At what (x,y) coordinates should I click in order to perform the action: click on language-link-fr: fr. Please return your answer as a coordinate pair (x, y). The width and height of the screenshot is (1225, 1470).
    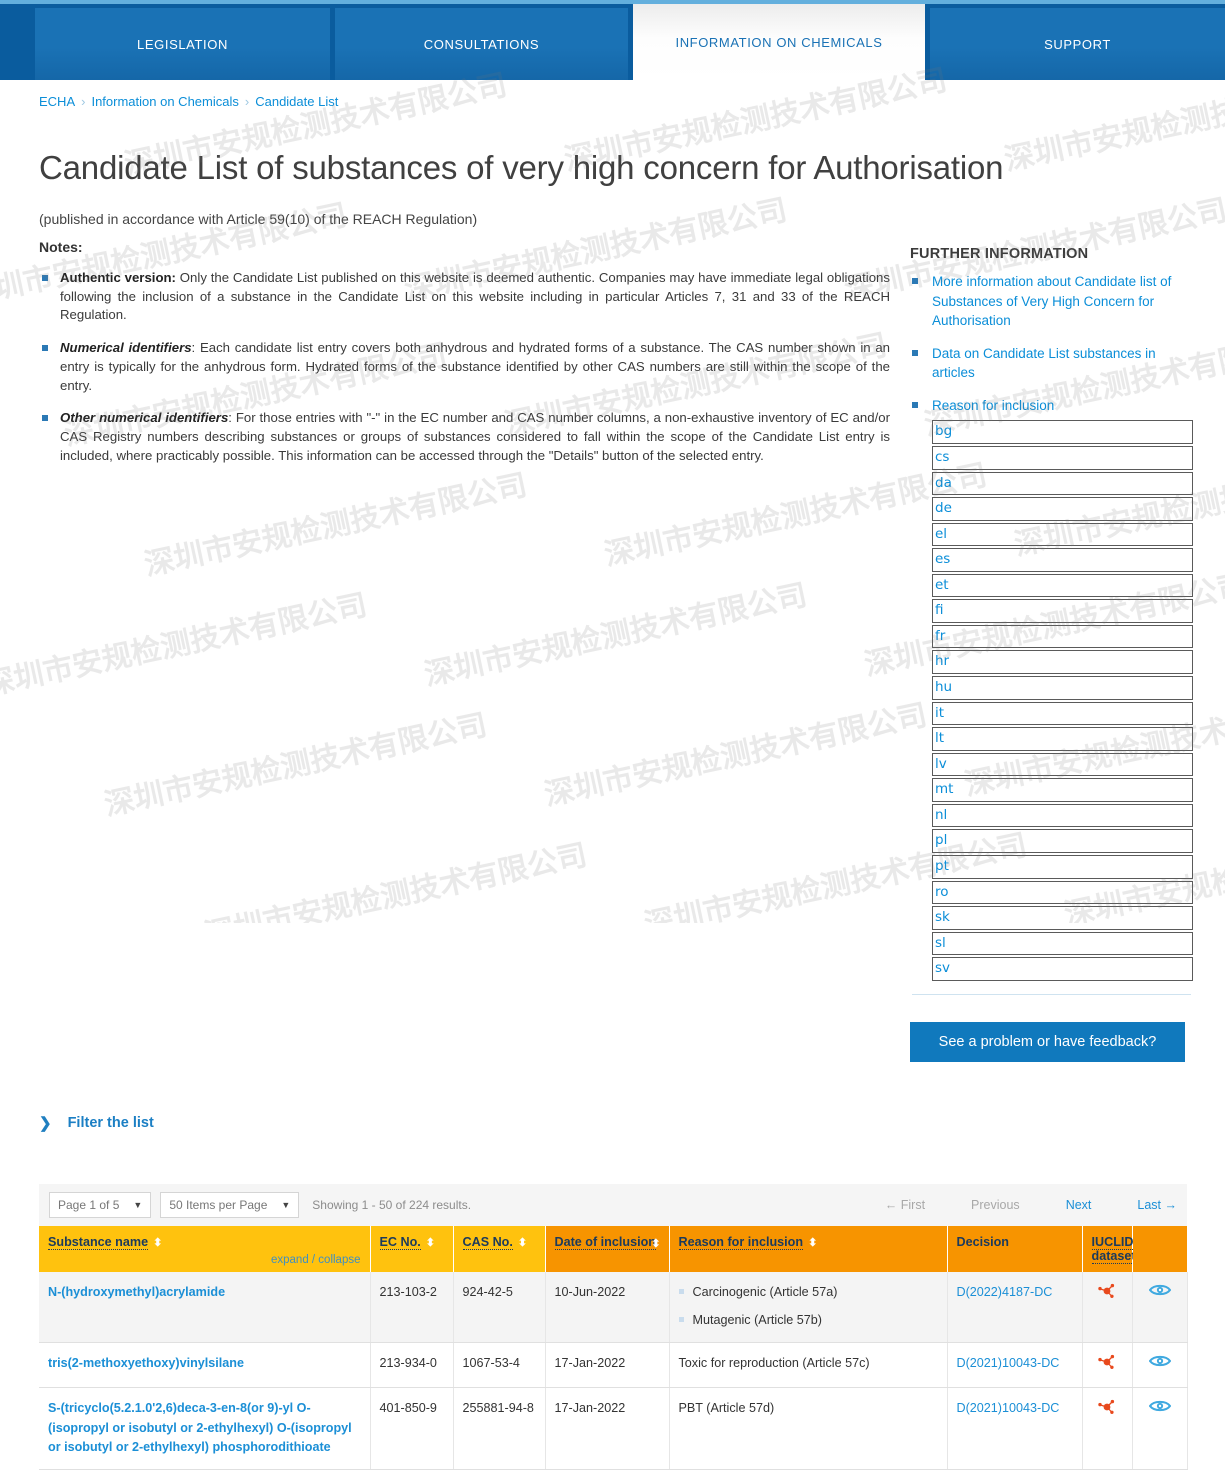
    Looking at the image, I should click on (1062, 636).